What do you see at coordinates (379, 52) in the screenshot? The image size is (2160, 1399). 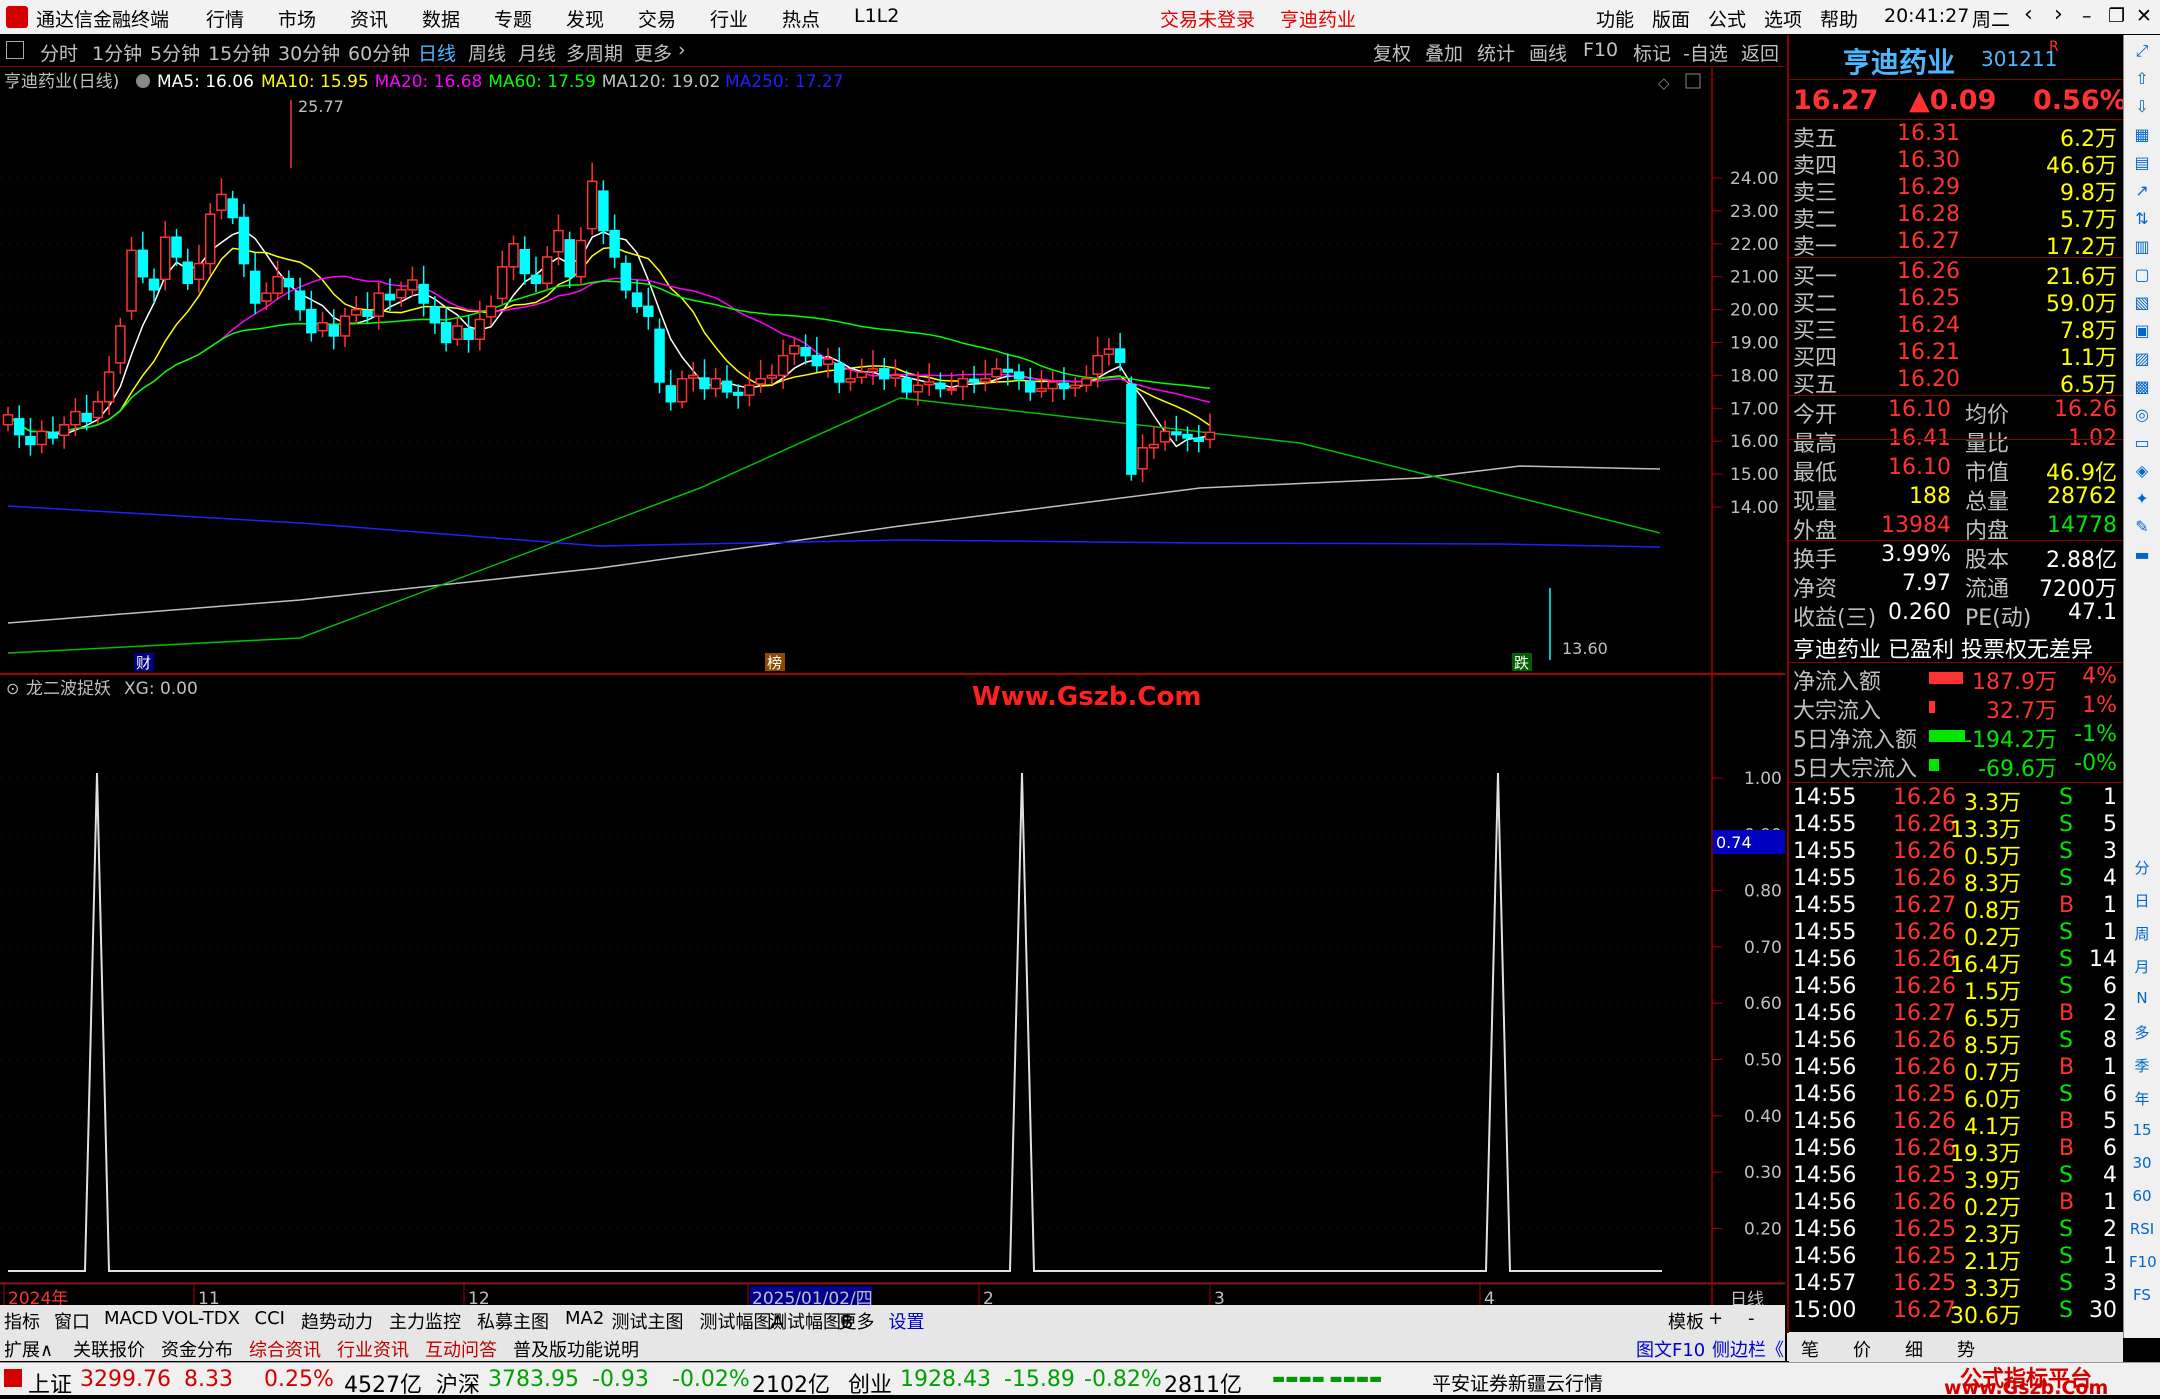 I see `period-60min: 60分钟` at bounding box center [379, 52].